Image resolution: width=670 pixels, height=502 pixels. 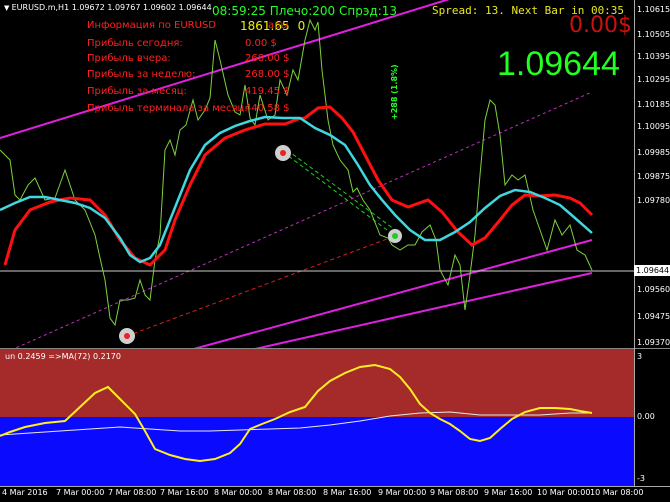 What do you see at coordinates (292, 492) in the screenshot?
I see `time-label: 8 Mar 08:00` at bounding box center [292, 492].